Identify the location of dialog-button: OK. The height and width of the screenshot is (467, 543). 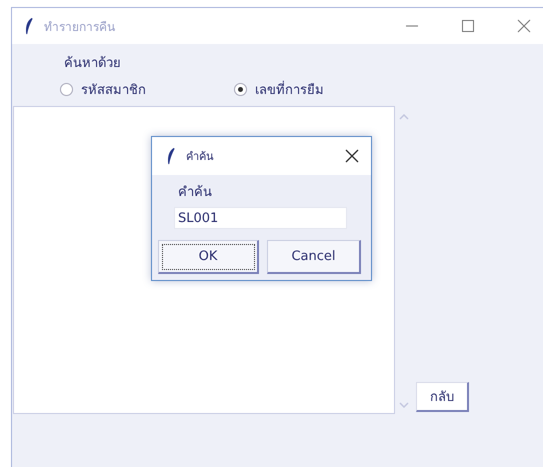
(208, 257).